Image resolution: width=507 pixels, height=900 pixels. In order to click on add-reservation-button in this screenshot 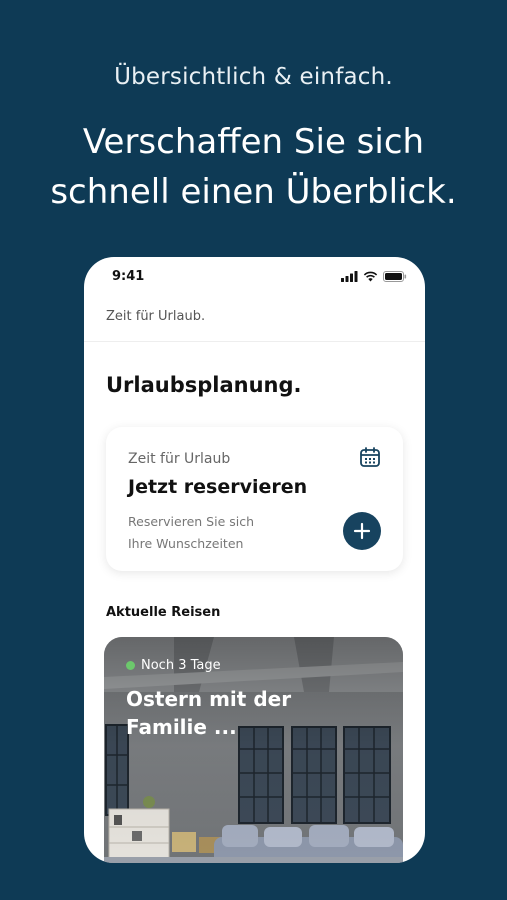, I will do `click(362, 531)`.